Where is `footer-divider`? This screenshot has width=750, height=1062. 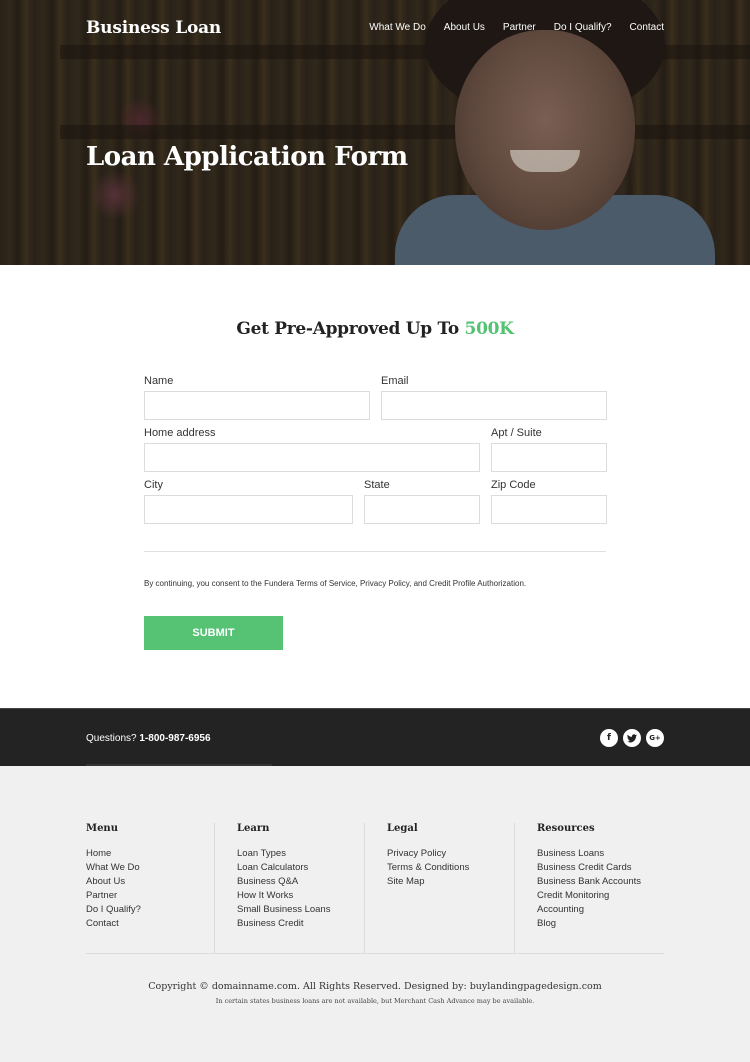 footer-divider is located at coordinates (375, 953).